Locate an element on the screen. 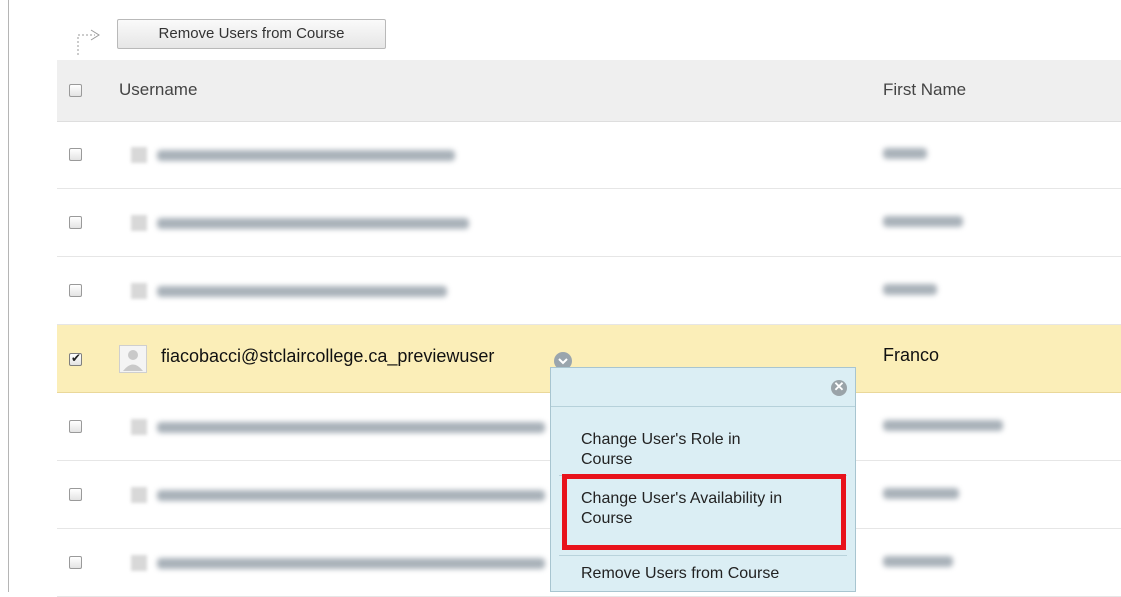 The height and width of the screenshot is (597, 1121). first-name-cell: Franco is located at coordinates (911, 355).